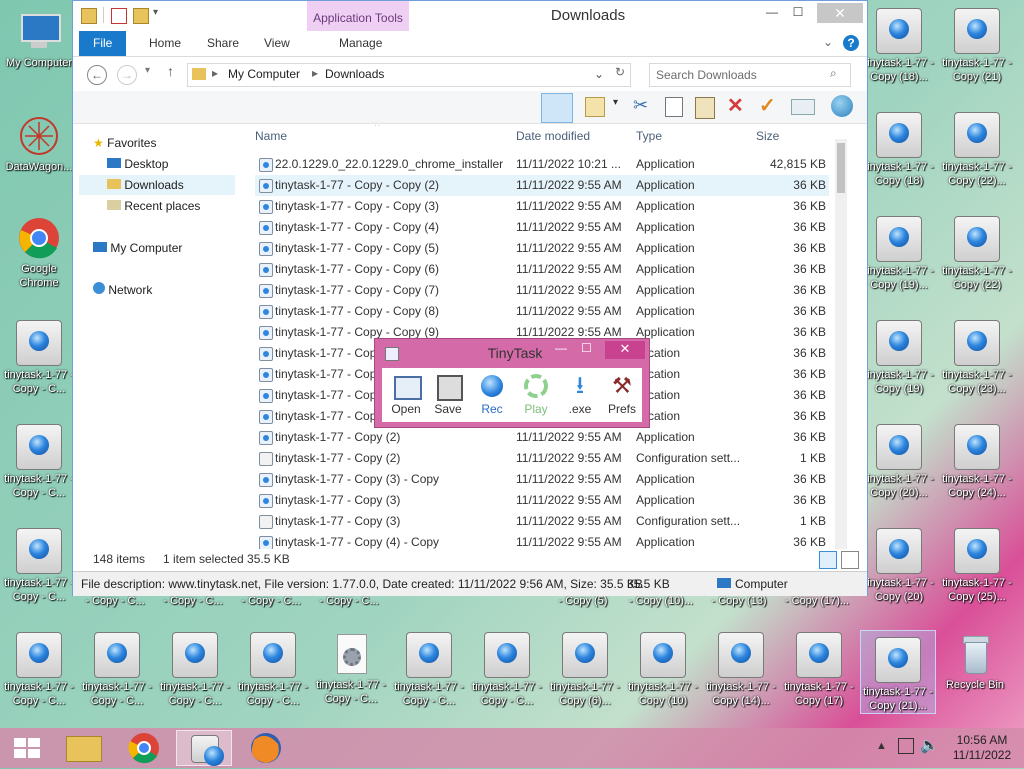 The width and height of the screenshot is (1024, 769). What do you see at coordinates (899, 151) in the screenshot?
I see `desktop-icon-tinytask: tinytask-1-77 - Copy (18)` at bounding box center [899, 151].